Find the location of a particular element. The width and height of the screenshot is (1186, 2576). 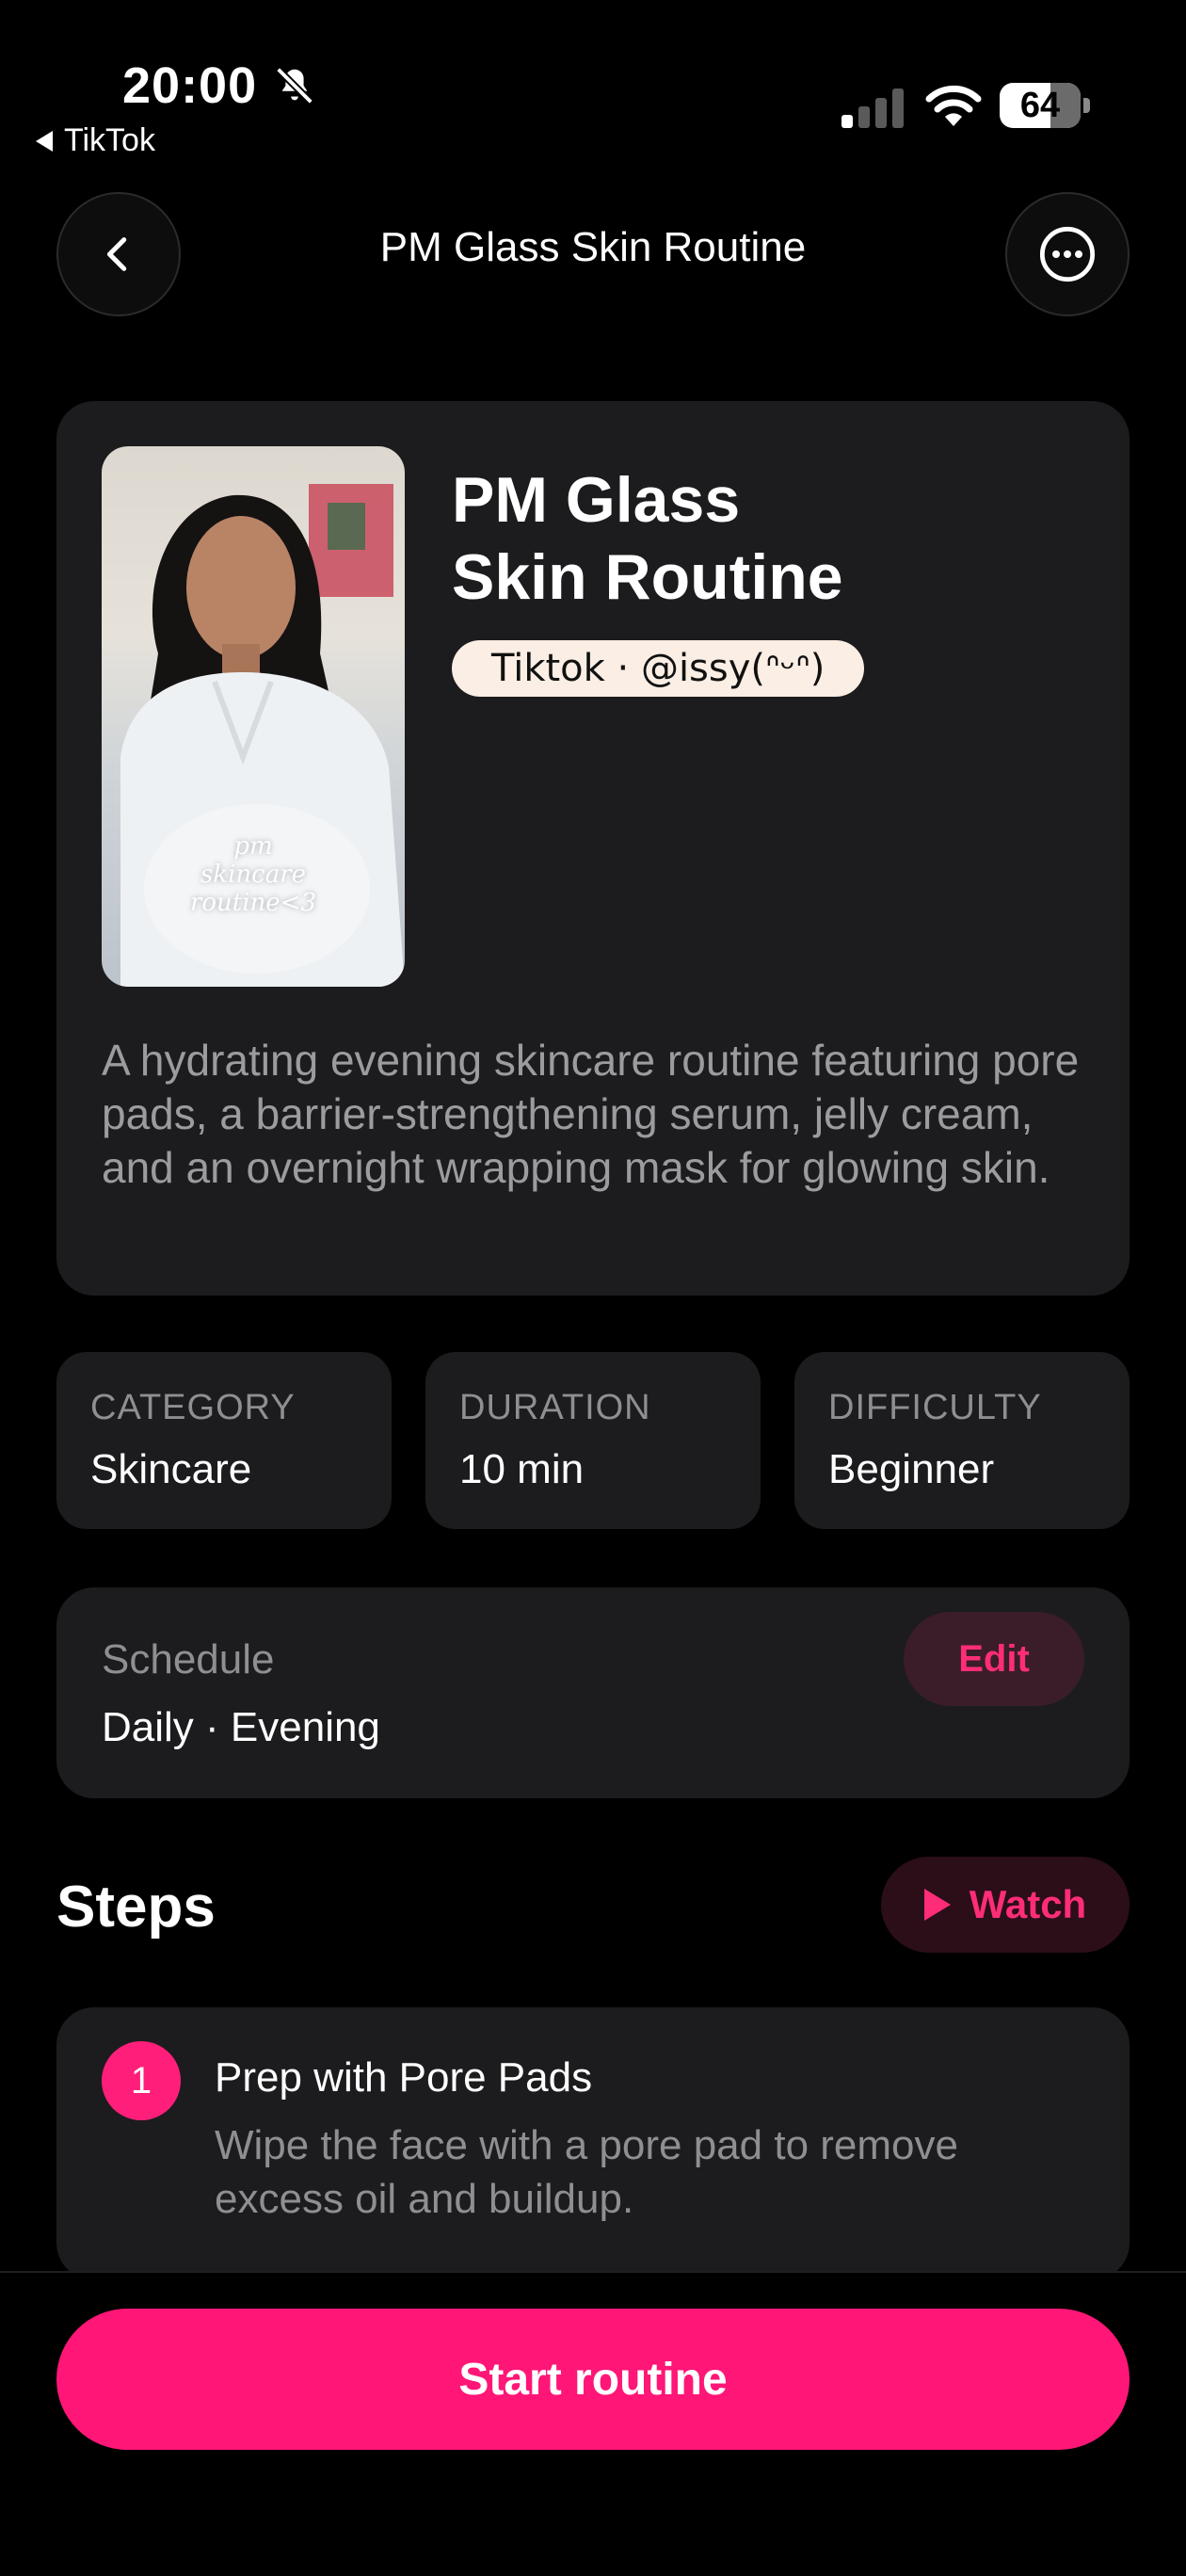

stat-value: 10 min is located at coordinates (522, 1469).